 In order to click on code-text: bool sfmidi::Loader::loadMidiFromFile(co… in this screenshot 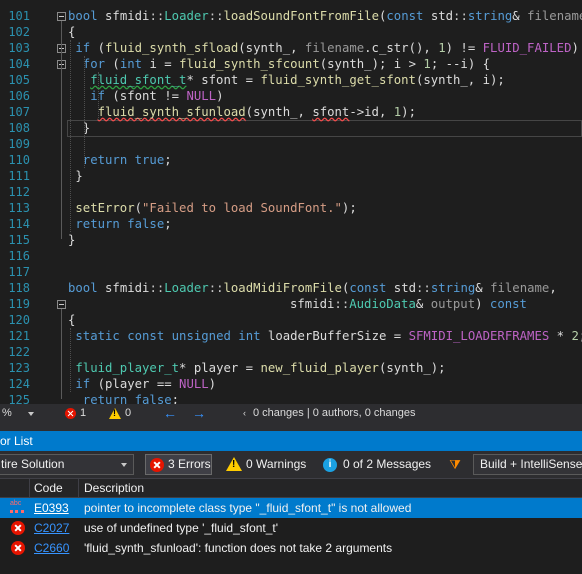, I will do `click(312, 288)`.